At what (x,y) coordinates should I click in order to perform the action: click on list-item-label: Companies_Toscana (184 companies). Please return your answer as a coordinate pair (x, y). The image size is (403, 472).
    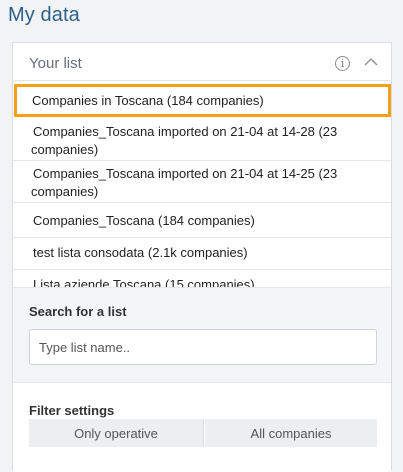
    Looking at the image, I should click on (144, 220).